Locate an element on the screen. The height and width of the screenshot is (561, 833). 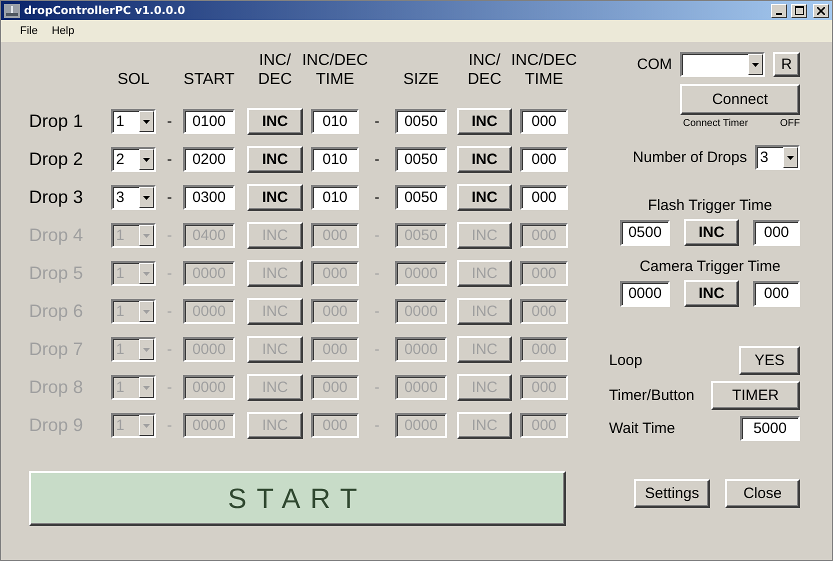
minimize-button is located at coordinates (779, 11).